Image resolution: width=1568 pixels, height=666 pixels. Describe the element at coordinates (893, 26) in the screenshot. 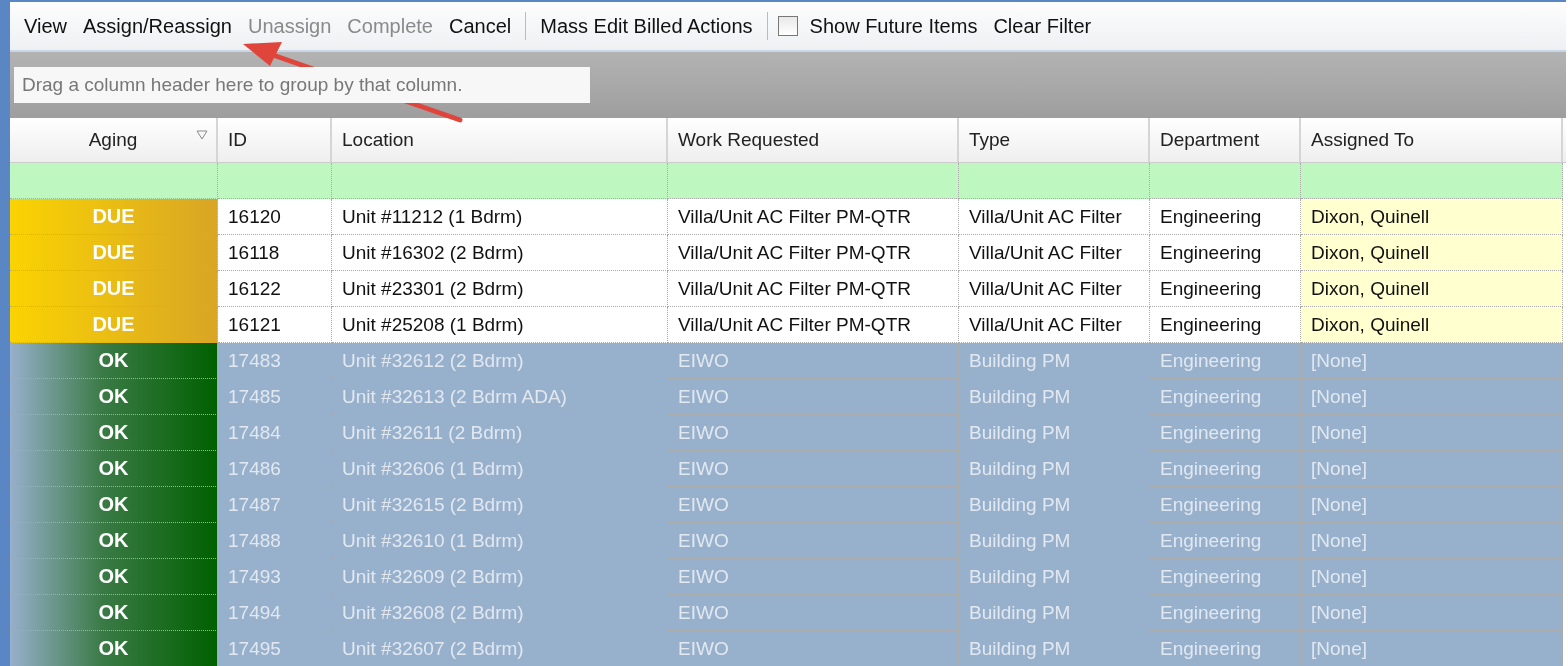

I see `checkbox-label: Show Future Items` at that location.